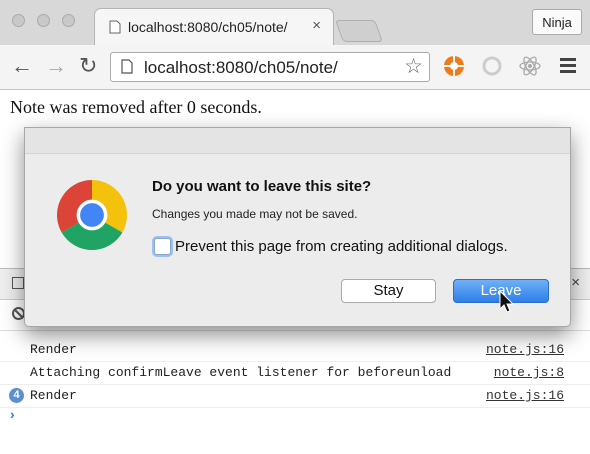  Describe the element at coordinates (262, 186) in the screenshot. I see `dialog-title: Do you want to leave this site?` at that location.